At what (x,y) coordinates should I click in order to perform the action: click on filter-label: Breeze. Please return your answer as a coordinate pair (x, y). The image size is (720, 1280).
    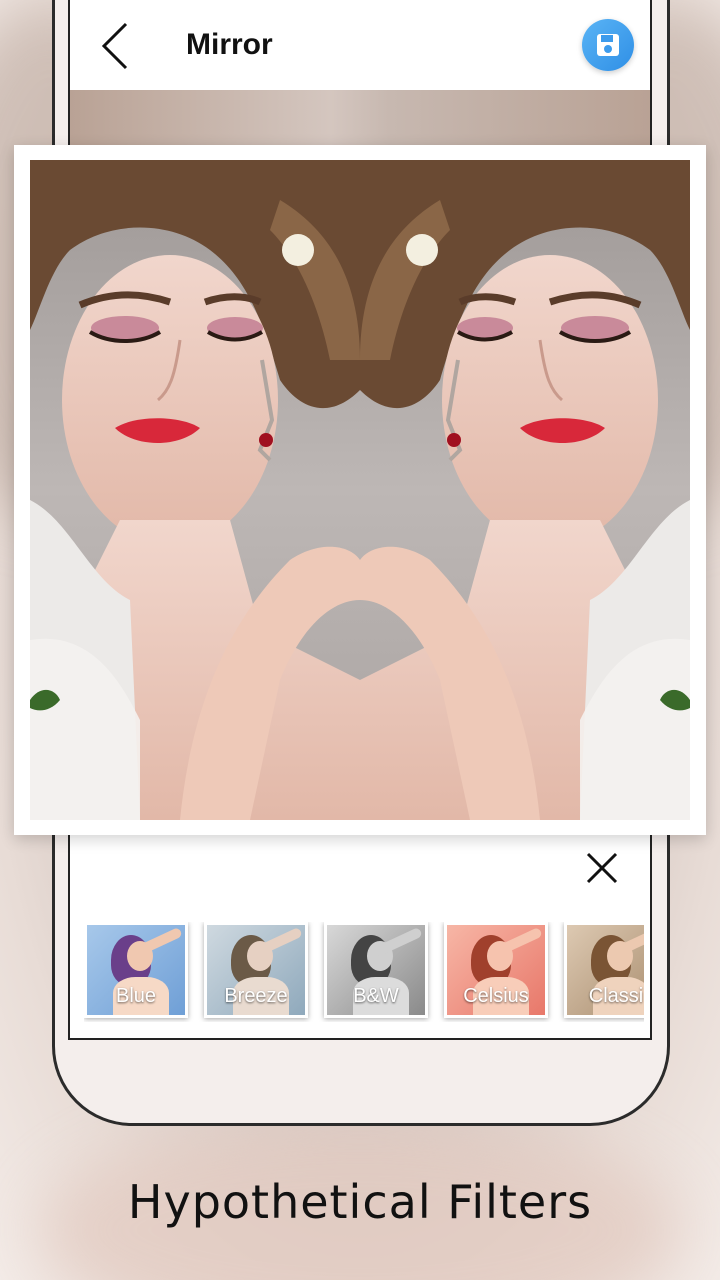
    Looking at the image, I should click on (256, 996).